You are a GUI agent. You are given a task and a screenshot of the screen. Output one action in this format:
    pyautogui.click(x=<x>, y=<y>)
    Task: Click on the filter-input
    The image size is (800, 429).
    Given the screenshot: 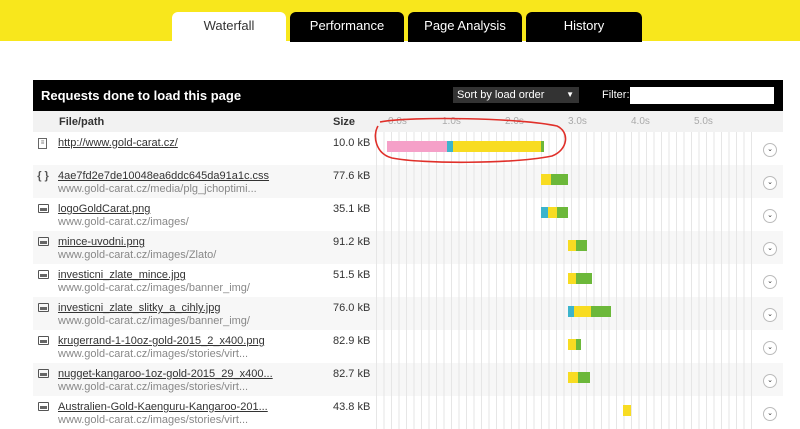 What is the action you would take?
    pyautogui.click(x=702, y=95)
    